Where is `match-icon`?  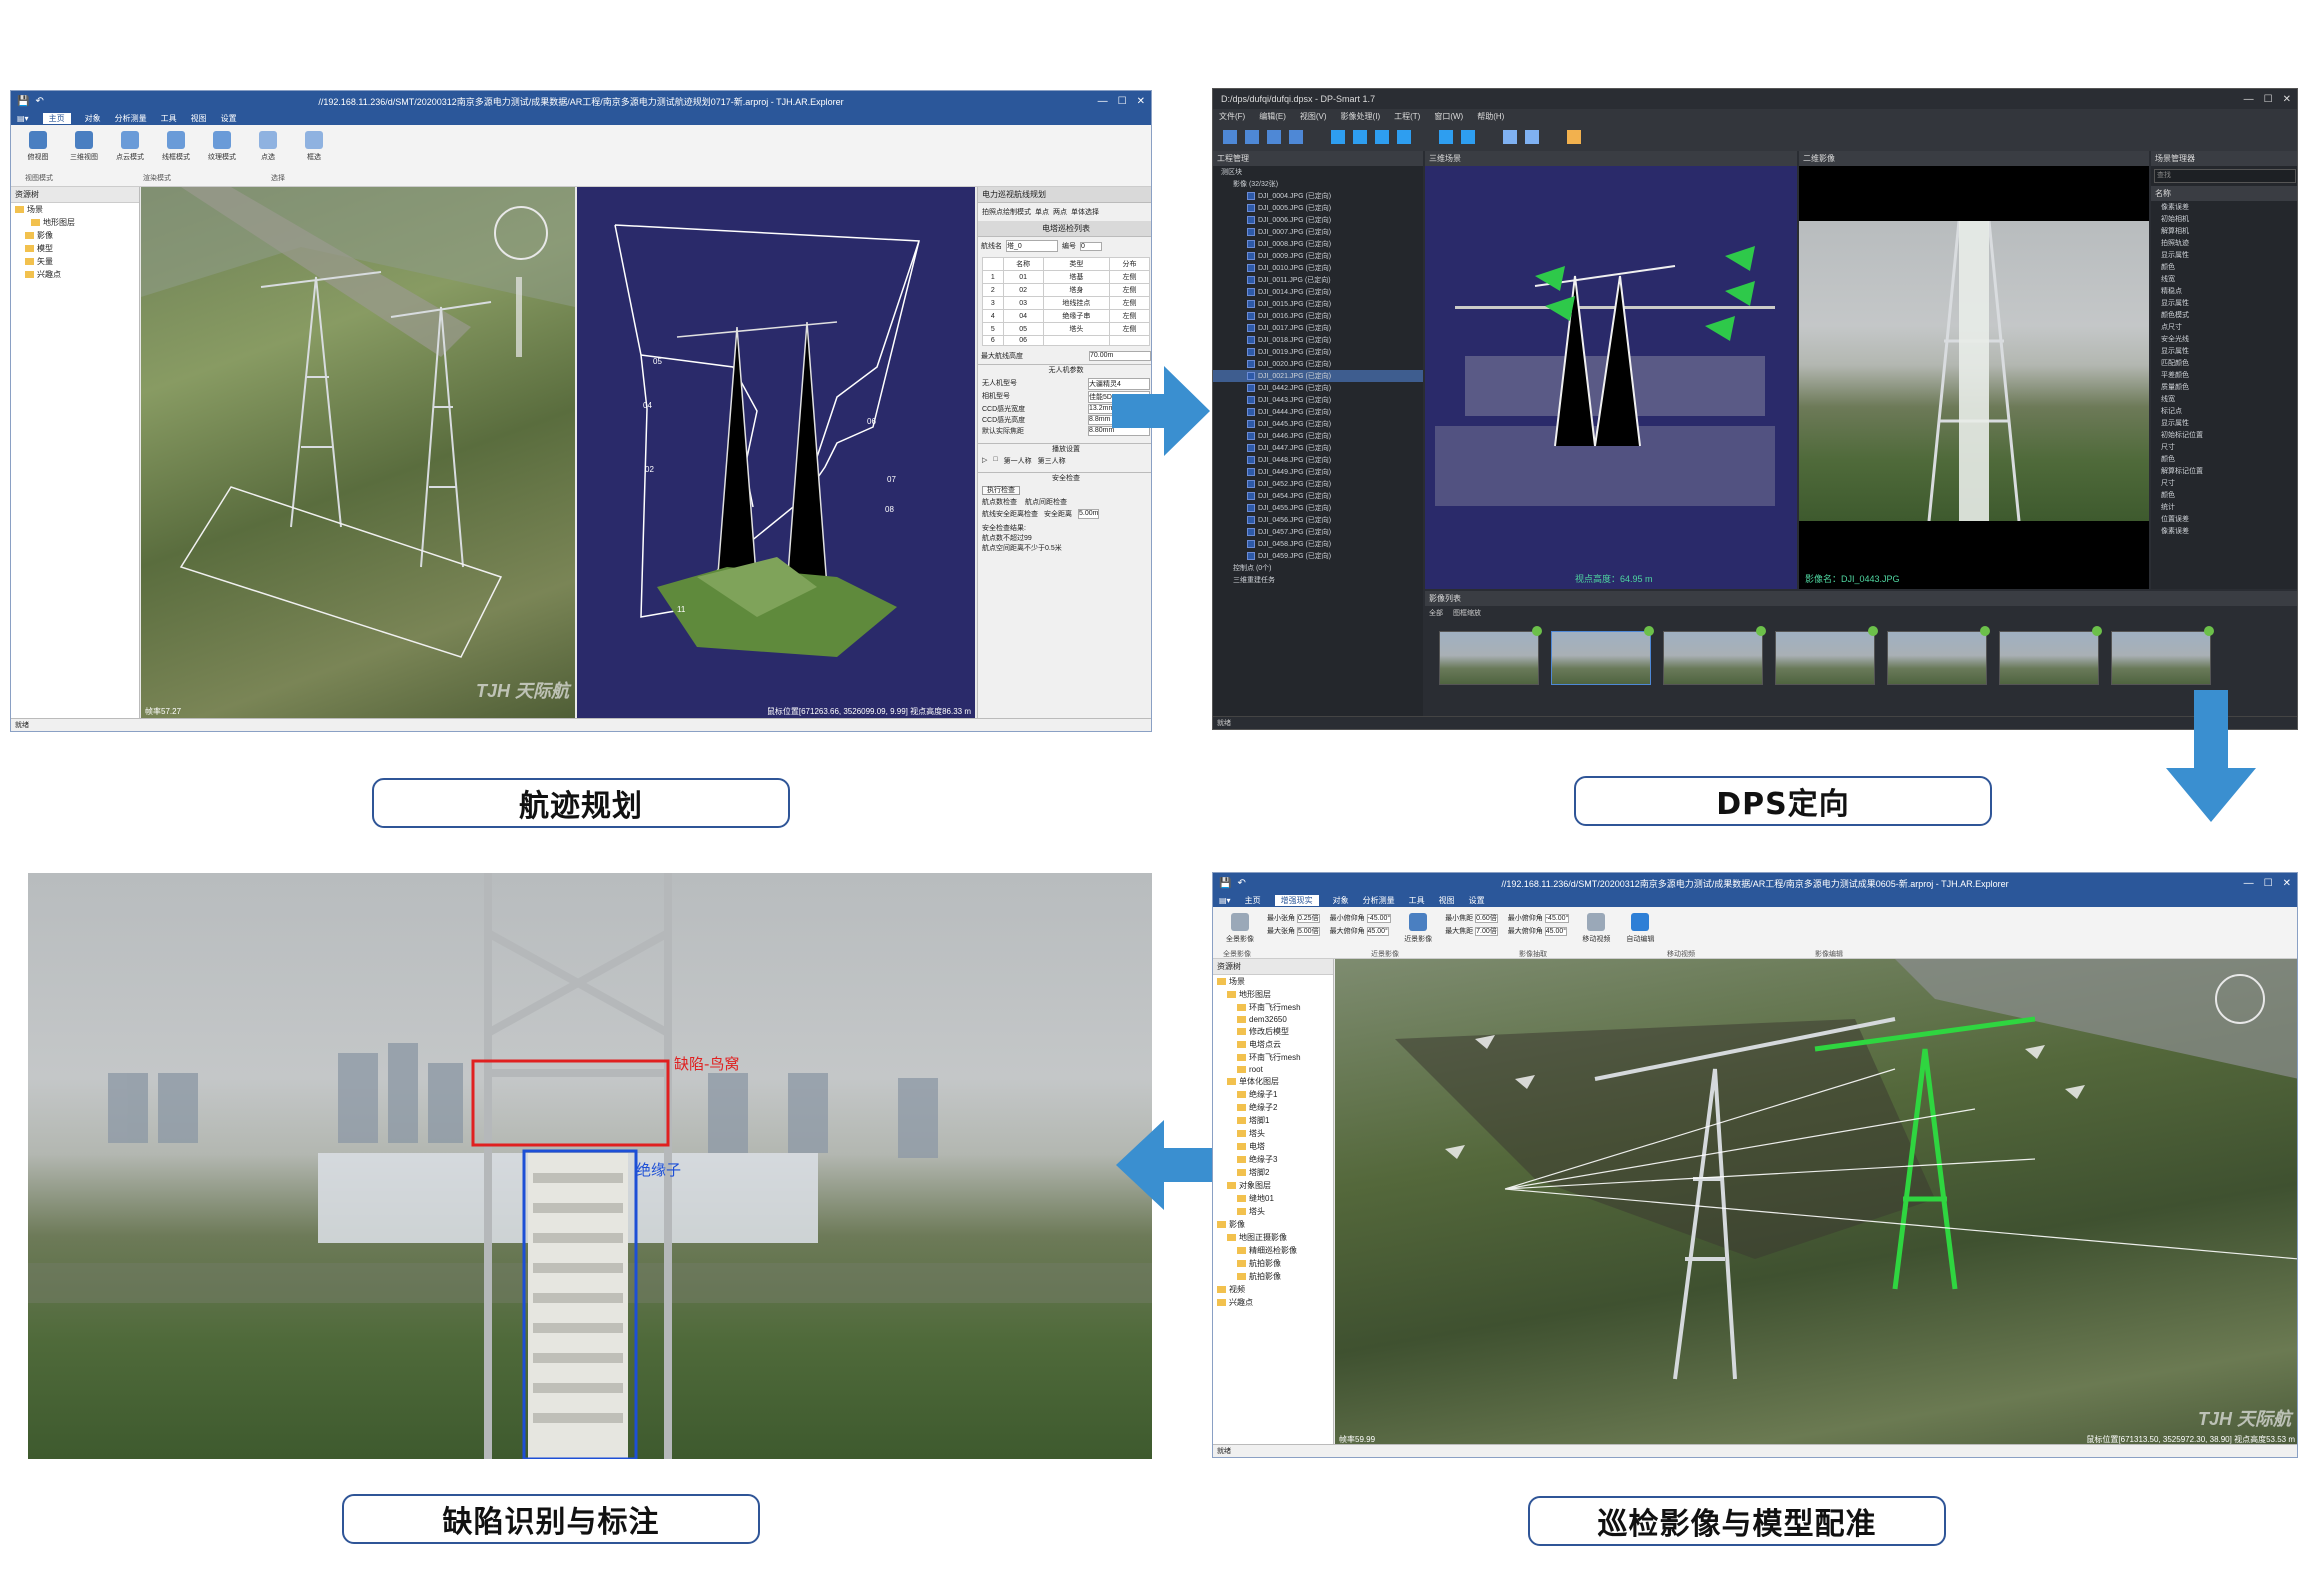
match-icon is located at coordinates (1338, 137).